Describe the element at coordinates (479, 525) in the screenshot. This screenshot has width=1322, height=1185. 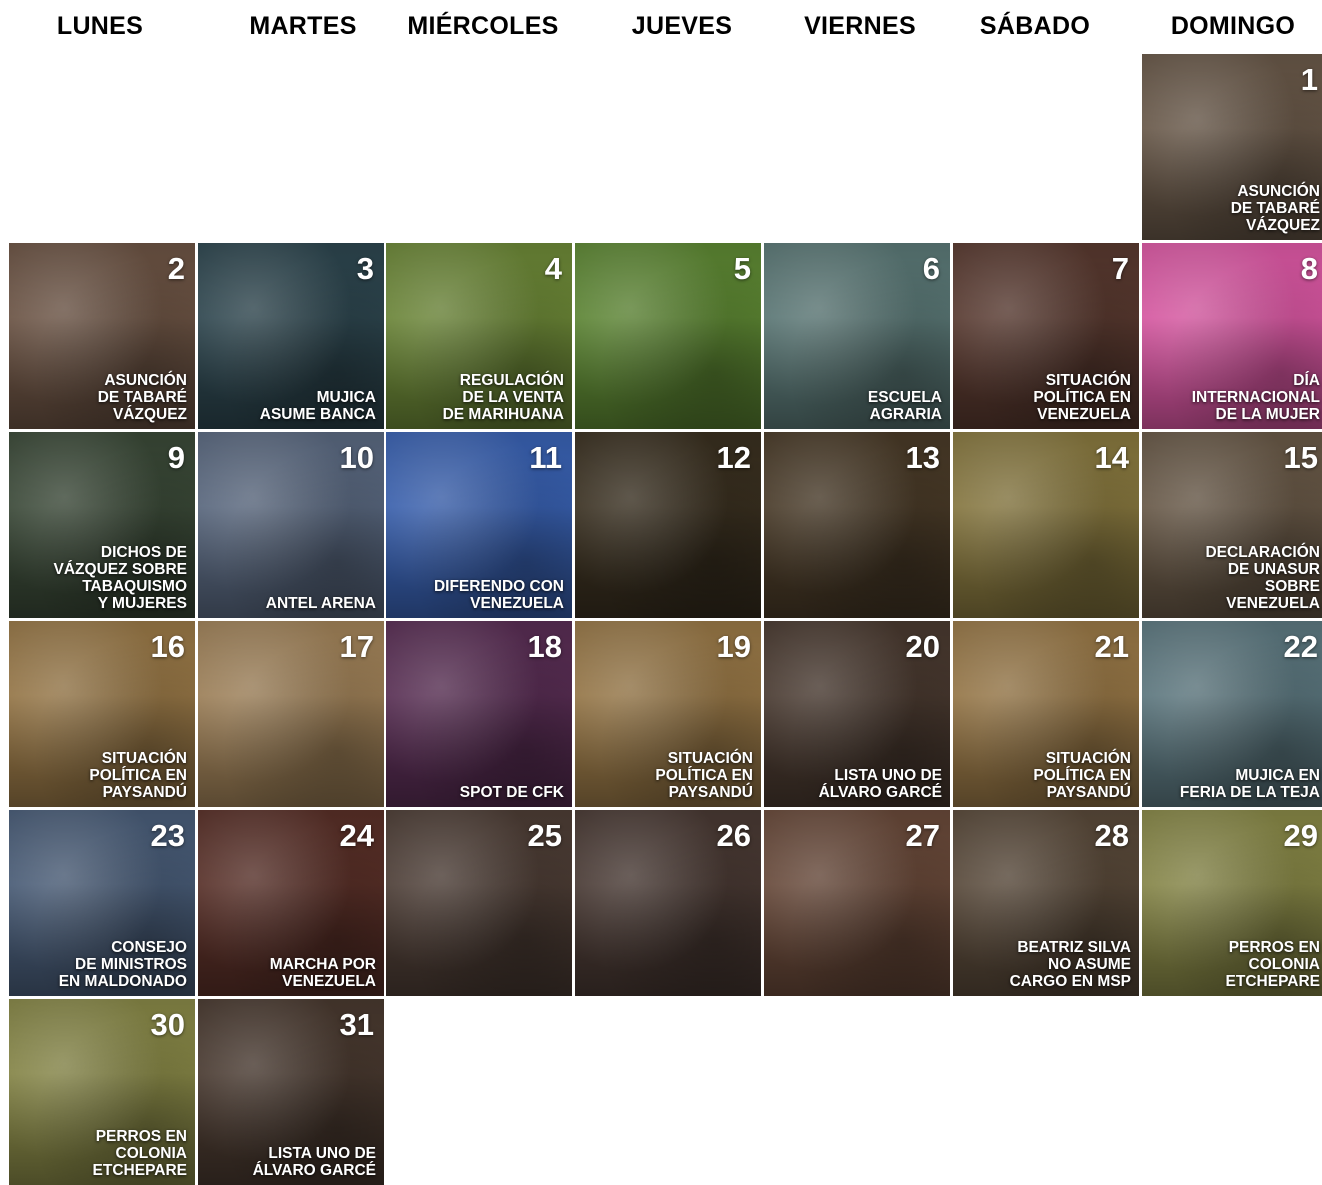
I see `day-cell: 11 DIFERENDO CON VENEZUELA` at that location.